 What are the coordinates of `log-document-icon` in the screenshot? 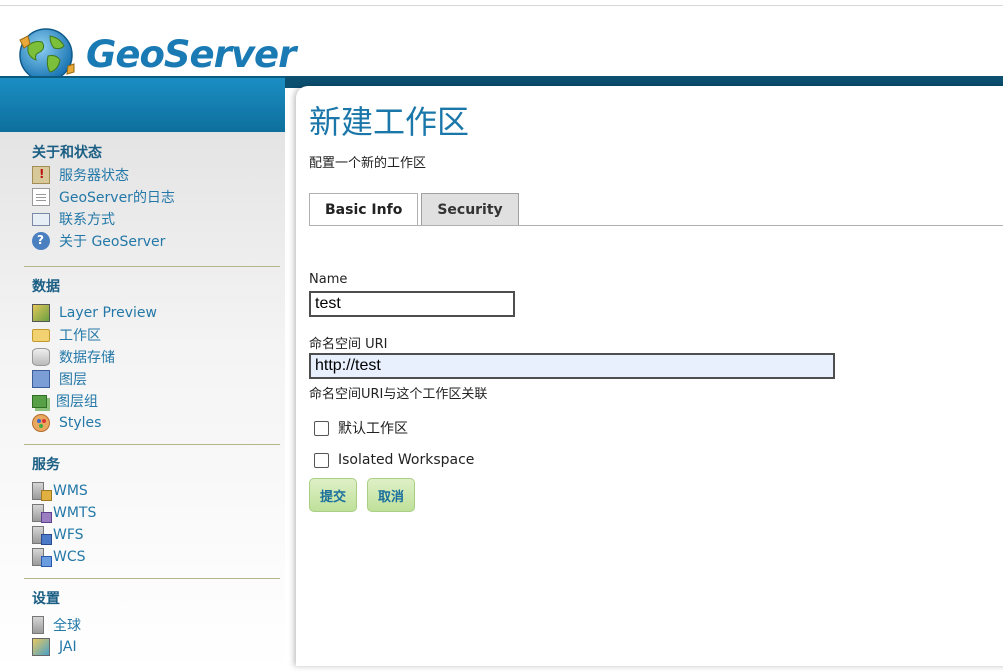 It's located at (41, 197).